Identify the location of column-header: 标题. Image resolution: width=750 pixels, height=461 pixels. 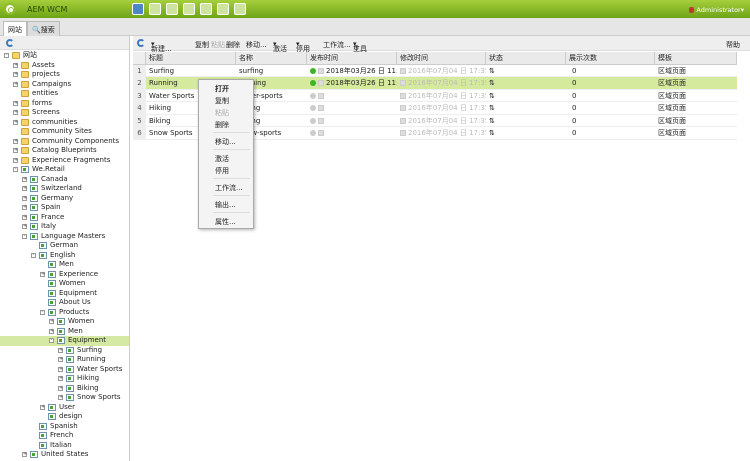
(191, 58).